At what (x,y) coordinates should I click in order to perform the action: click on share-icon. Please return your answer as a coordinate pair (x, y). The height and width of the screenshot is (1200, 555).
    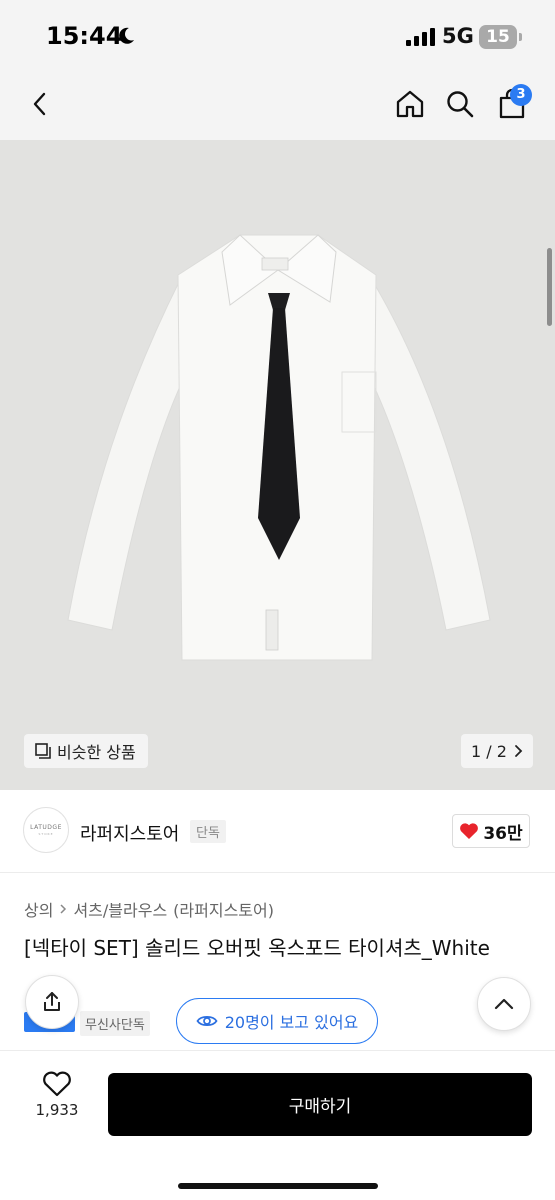
    Looking at the image, I should click on (52, 1001).